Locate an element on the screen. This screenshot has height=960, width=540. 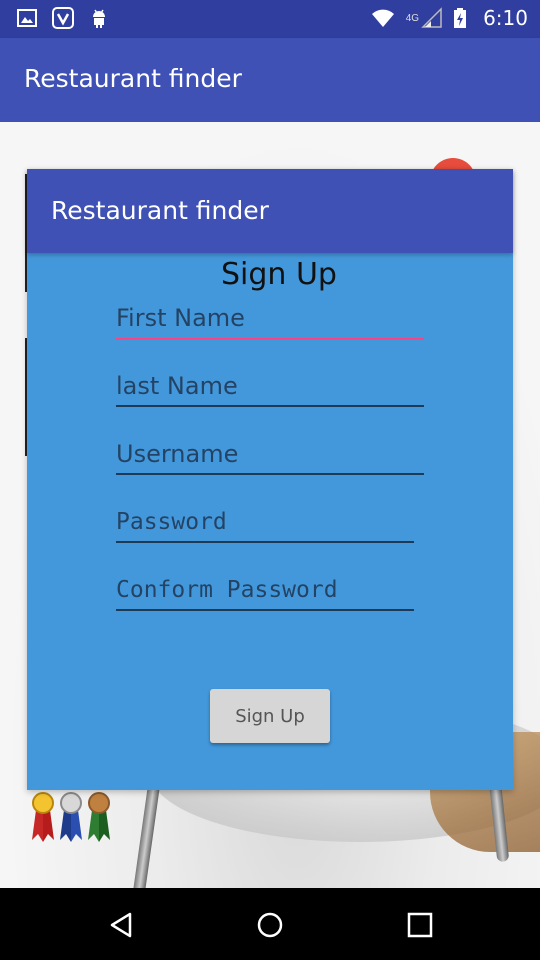
status-time: 6:10 is located at coordinates (505, 18).